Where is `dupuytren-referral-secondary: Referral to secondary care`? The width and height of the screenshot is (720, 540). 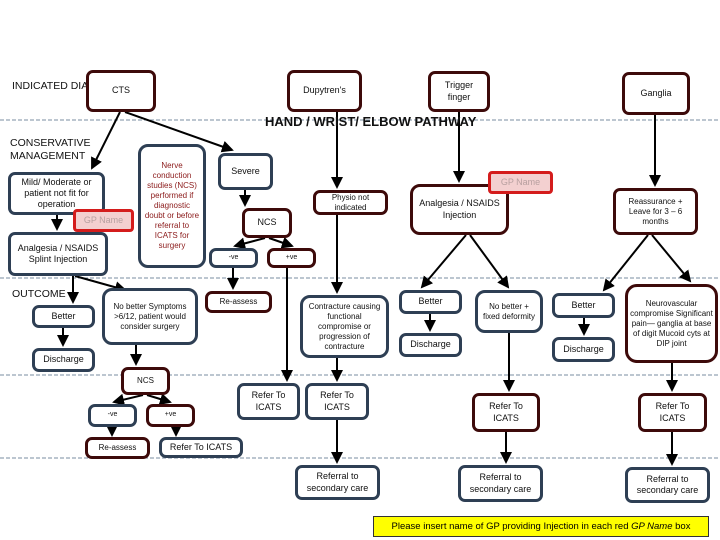 dupuytren-referral-secondary: Referral to secondary care is located at coordinates (337, 482).